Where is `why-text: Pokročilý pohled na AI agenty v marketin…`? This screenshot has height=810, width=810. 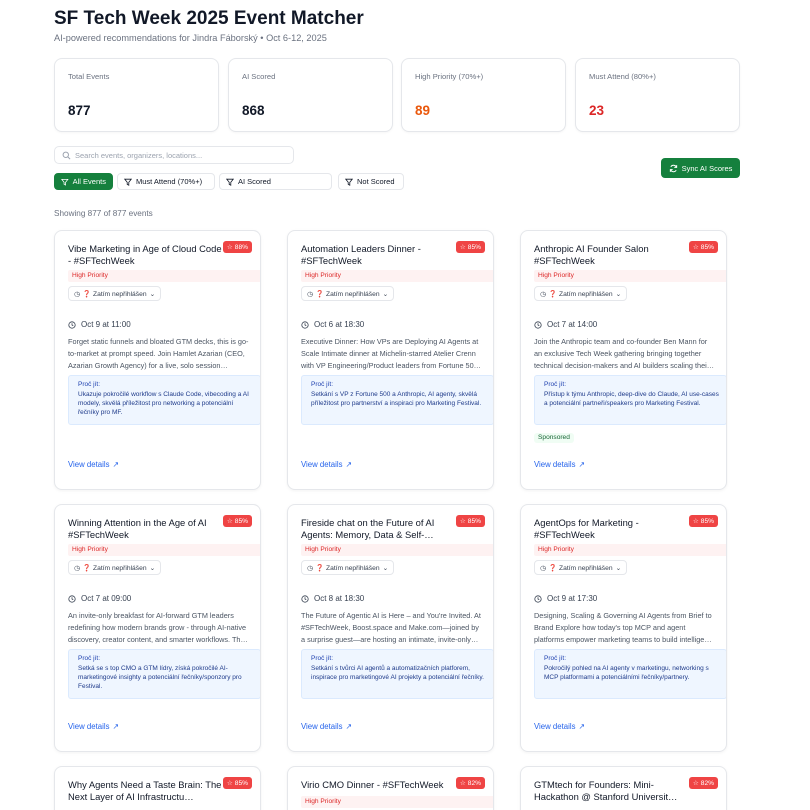
why-text: Pokročilý pohled na AI agenty v marketin… is located at coordinates (626, 673).